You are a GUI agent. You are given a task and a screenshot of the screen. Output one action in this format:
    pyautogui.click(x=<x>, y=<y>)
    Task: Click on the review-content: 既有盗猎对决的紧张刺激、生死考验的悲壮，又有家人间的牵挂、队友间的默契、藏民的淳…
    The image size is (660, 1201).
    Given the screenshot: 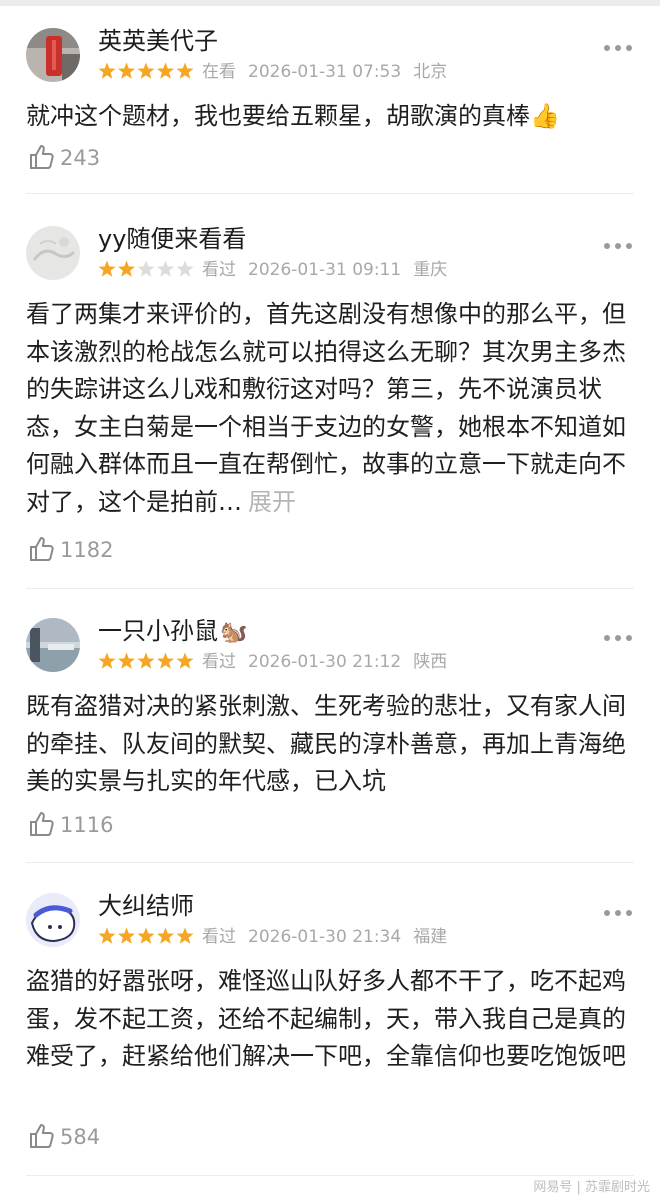 What is the action you would take?
    pyautogui.click(x=326, y=743)
    